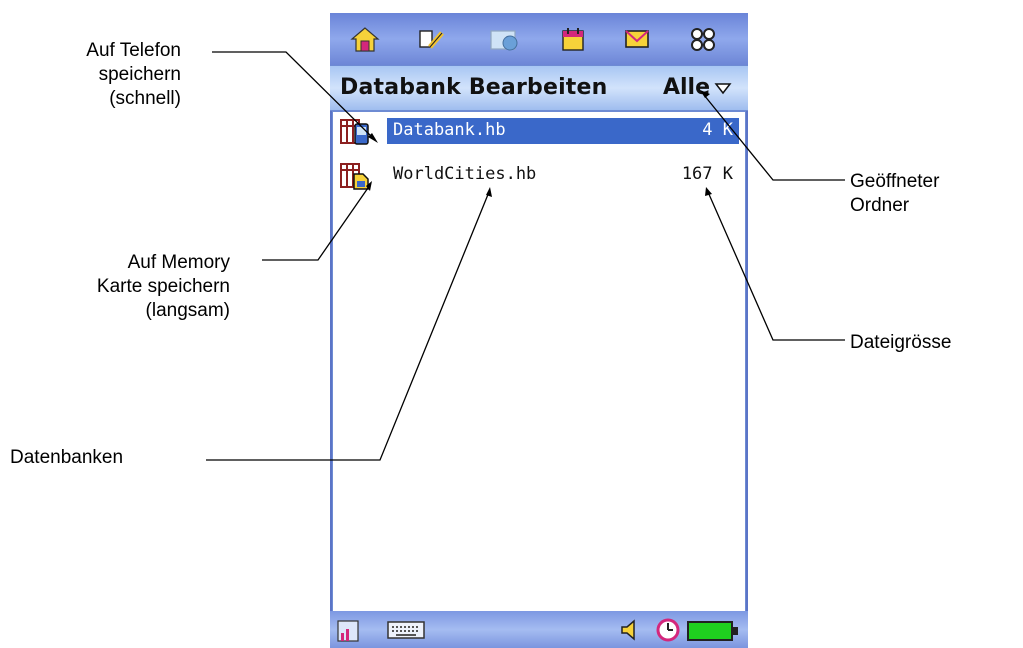  What do you see at coordinates (465, 174) in the screenshot?
I see `file-name: WorldCities.hb` at bounding box center [465, 174].